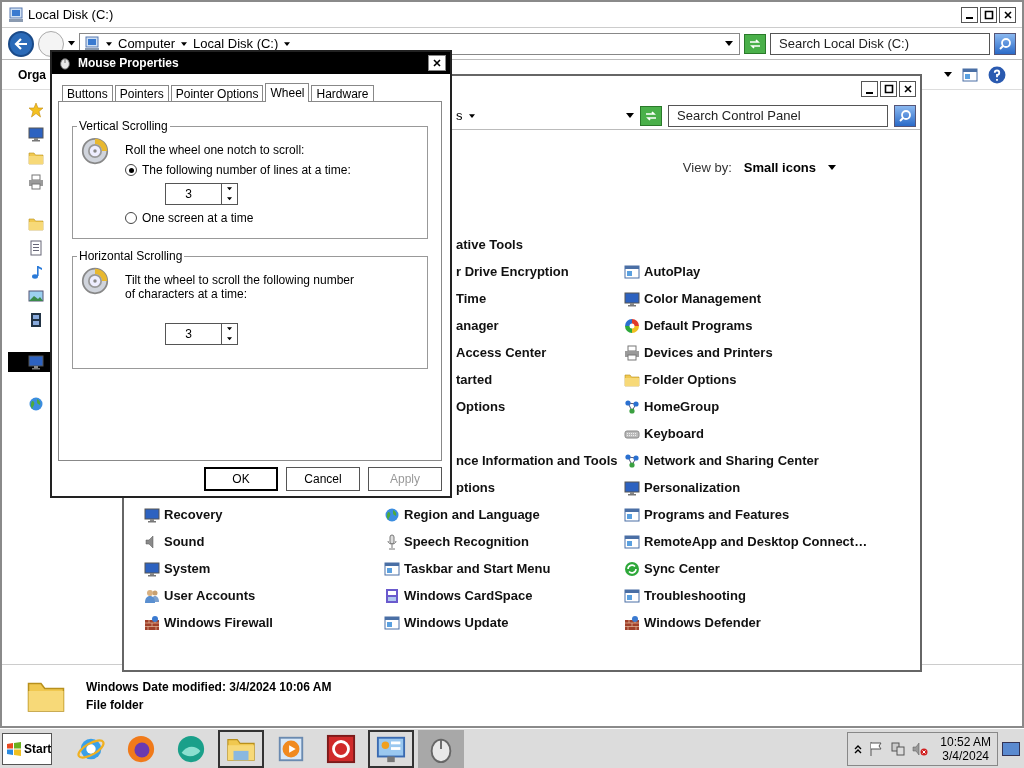 The image size is (1024, 768). What do you see at coordinates (264, 568) in the screenshot?
I see `control-panel-link: System` at bounding box center [264, 568].